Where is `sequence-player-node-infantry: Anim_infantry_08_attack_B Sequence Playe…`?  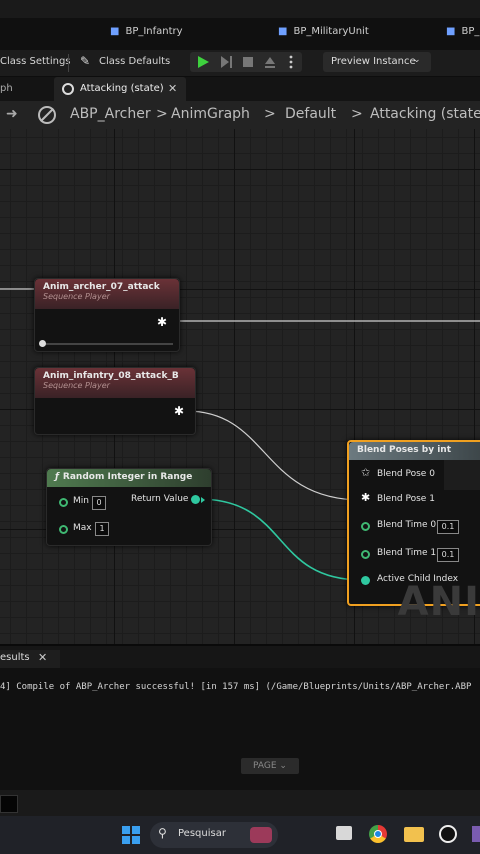
sequence-player-node-infantry: Anim_infantry_08_attack_B Sequence Playe… is located at coordinates (115, 401).